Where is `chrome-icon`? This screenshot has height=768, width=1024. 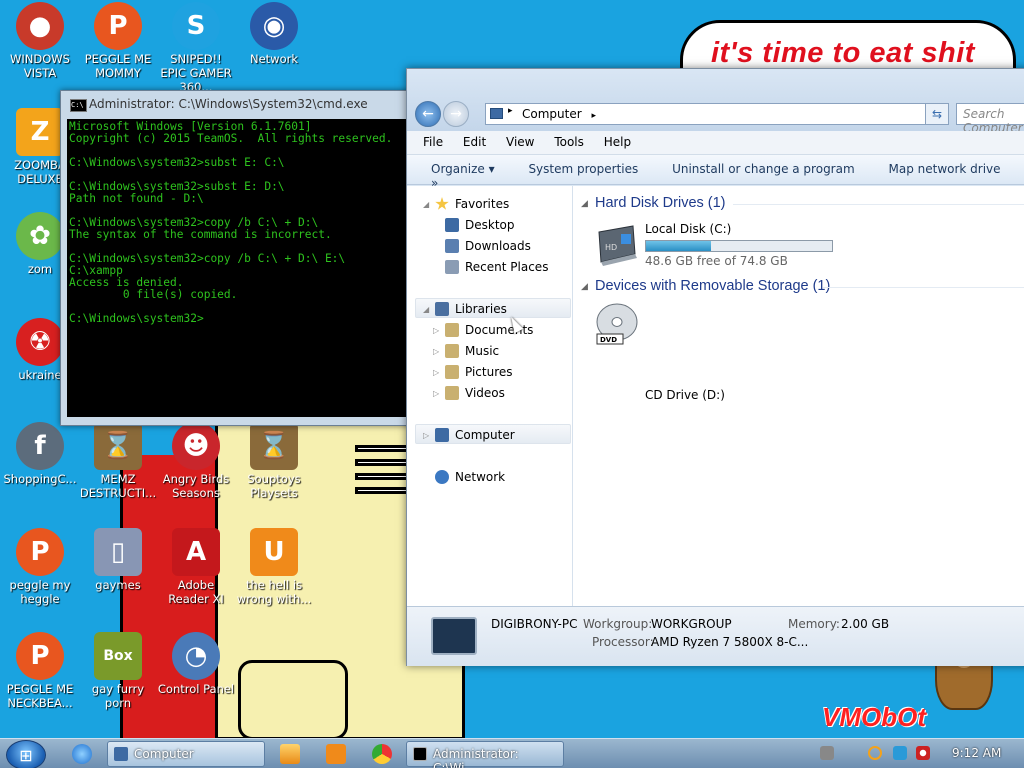
chrome-icon is located at coordinates (382, 754).